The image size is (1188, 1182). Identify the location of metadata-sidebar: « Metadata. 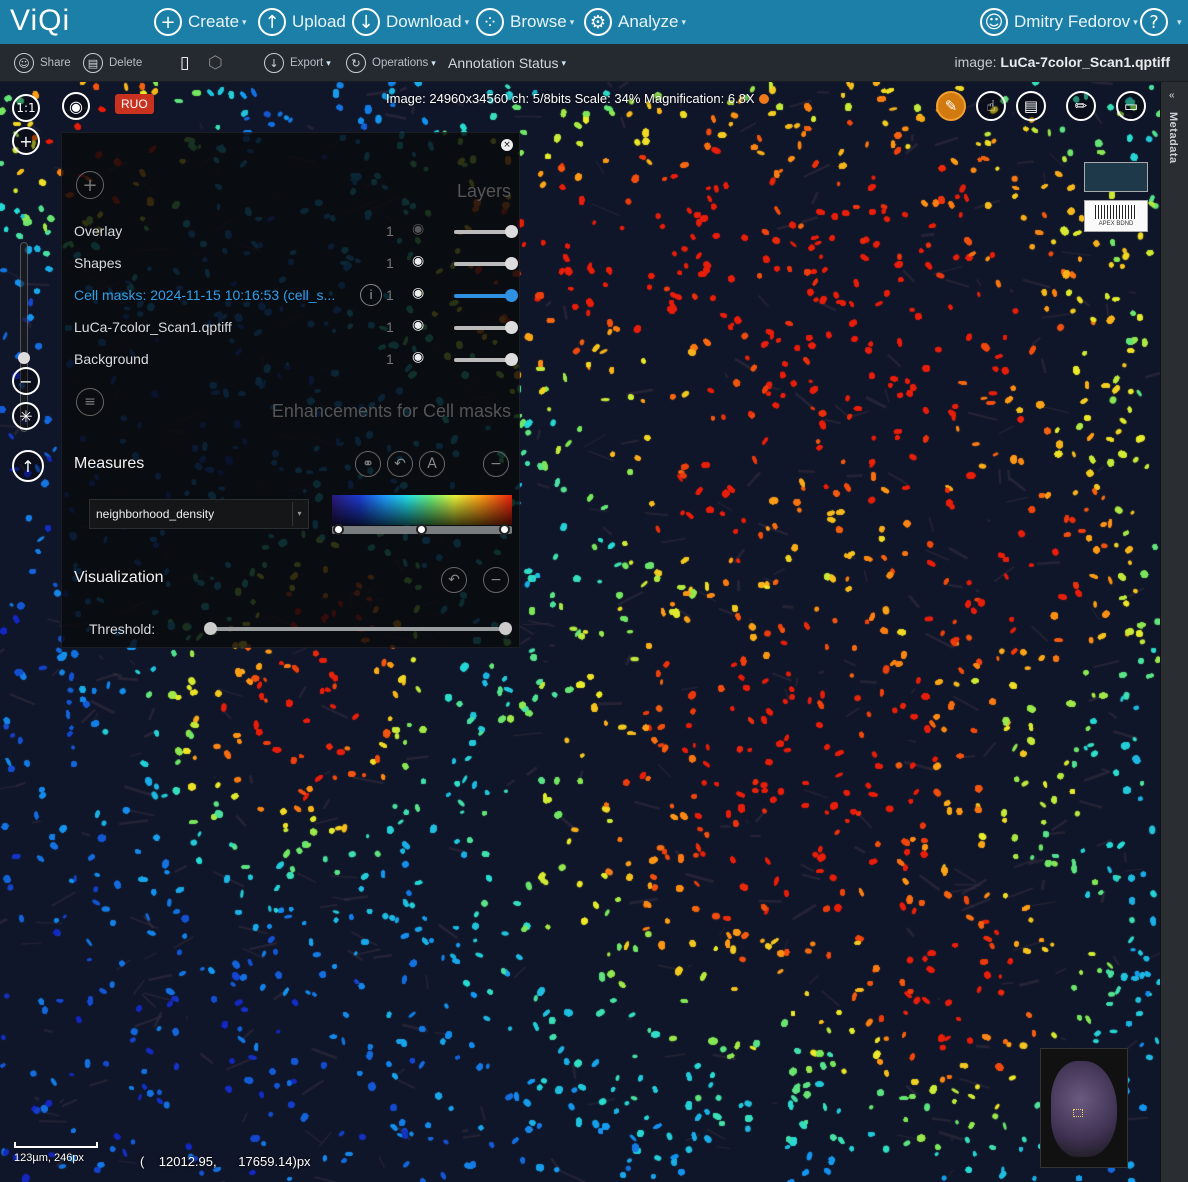
(1174, 632).